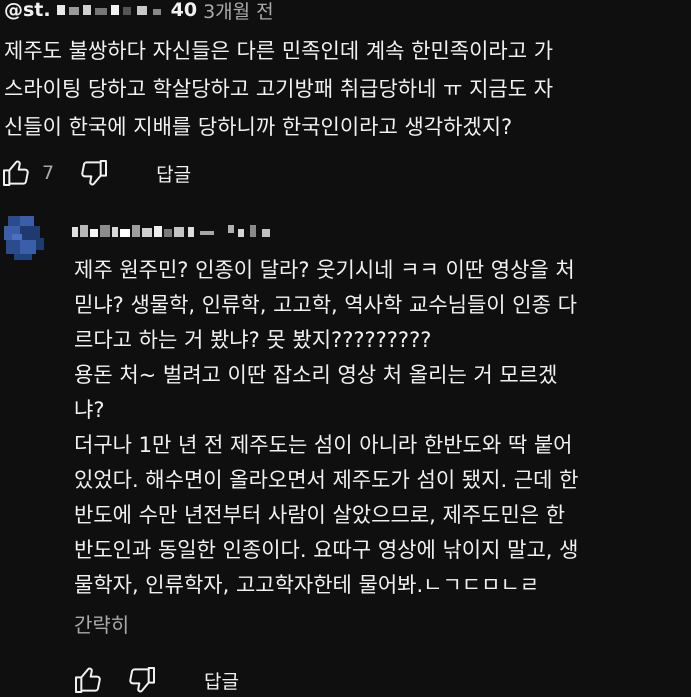 This screenshot has width=691, height=697. Describe the element at coordinates (27, 10) in the screenshot. I see `comment-author-handle: @st.` at that location.